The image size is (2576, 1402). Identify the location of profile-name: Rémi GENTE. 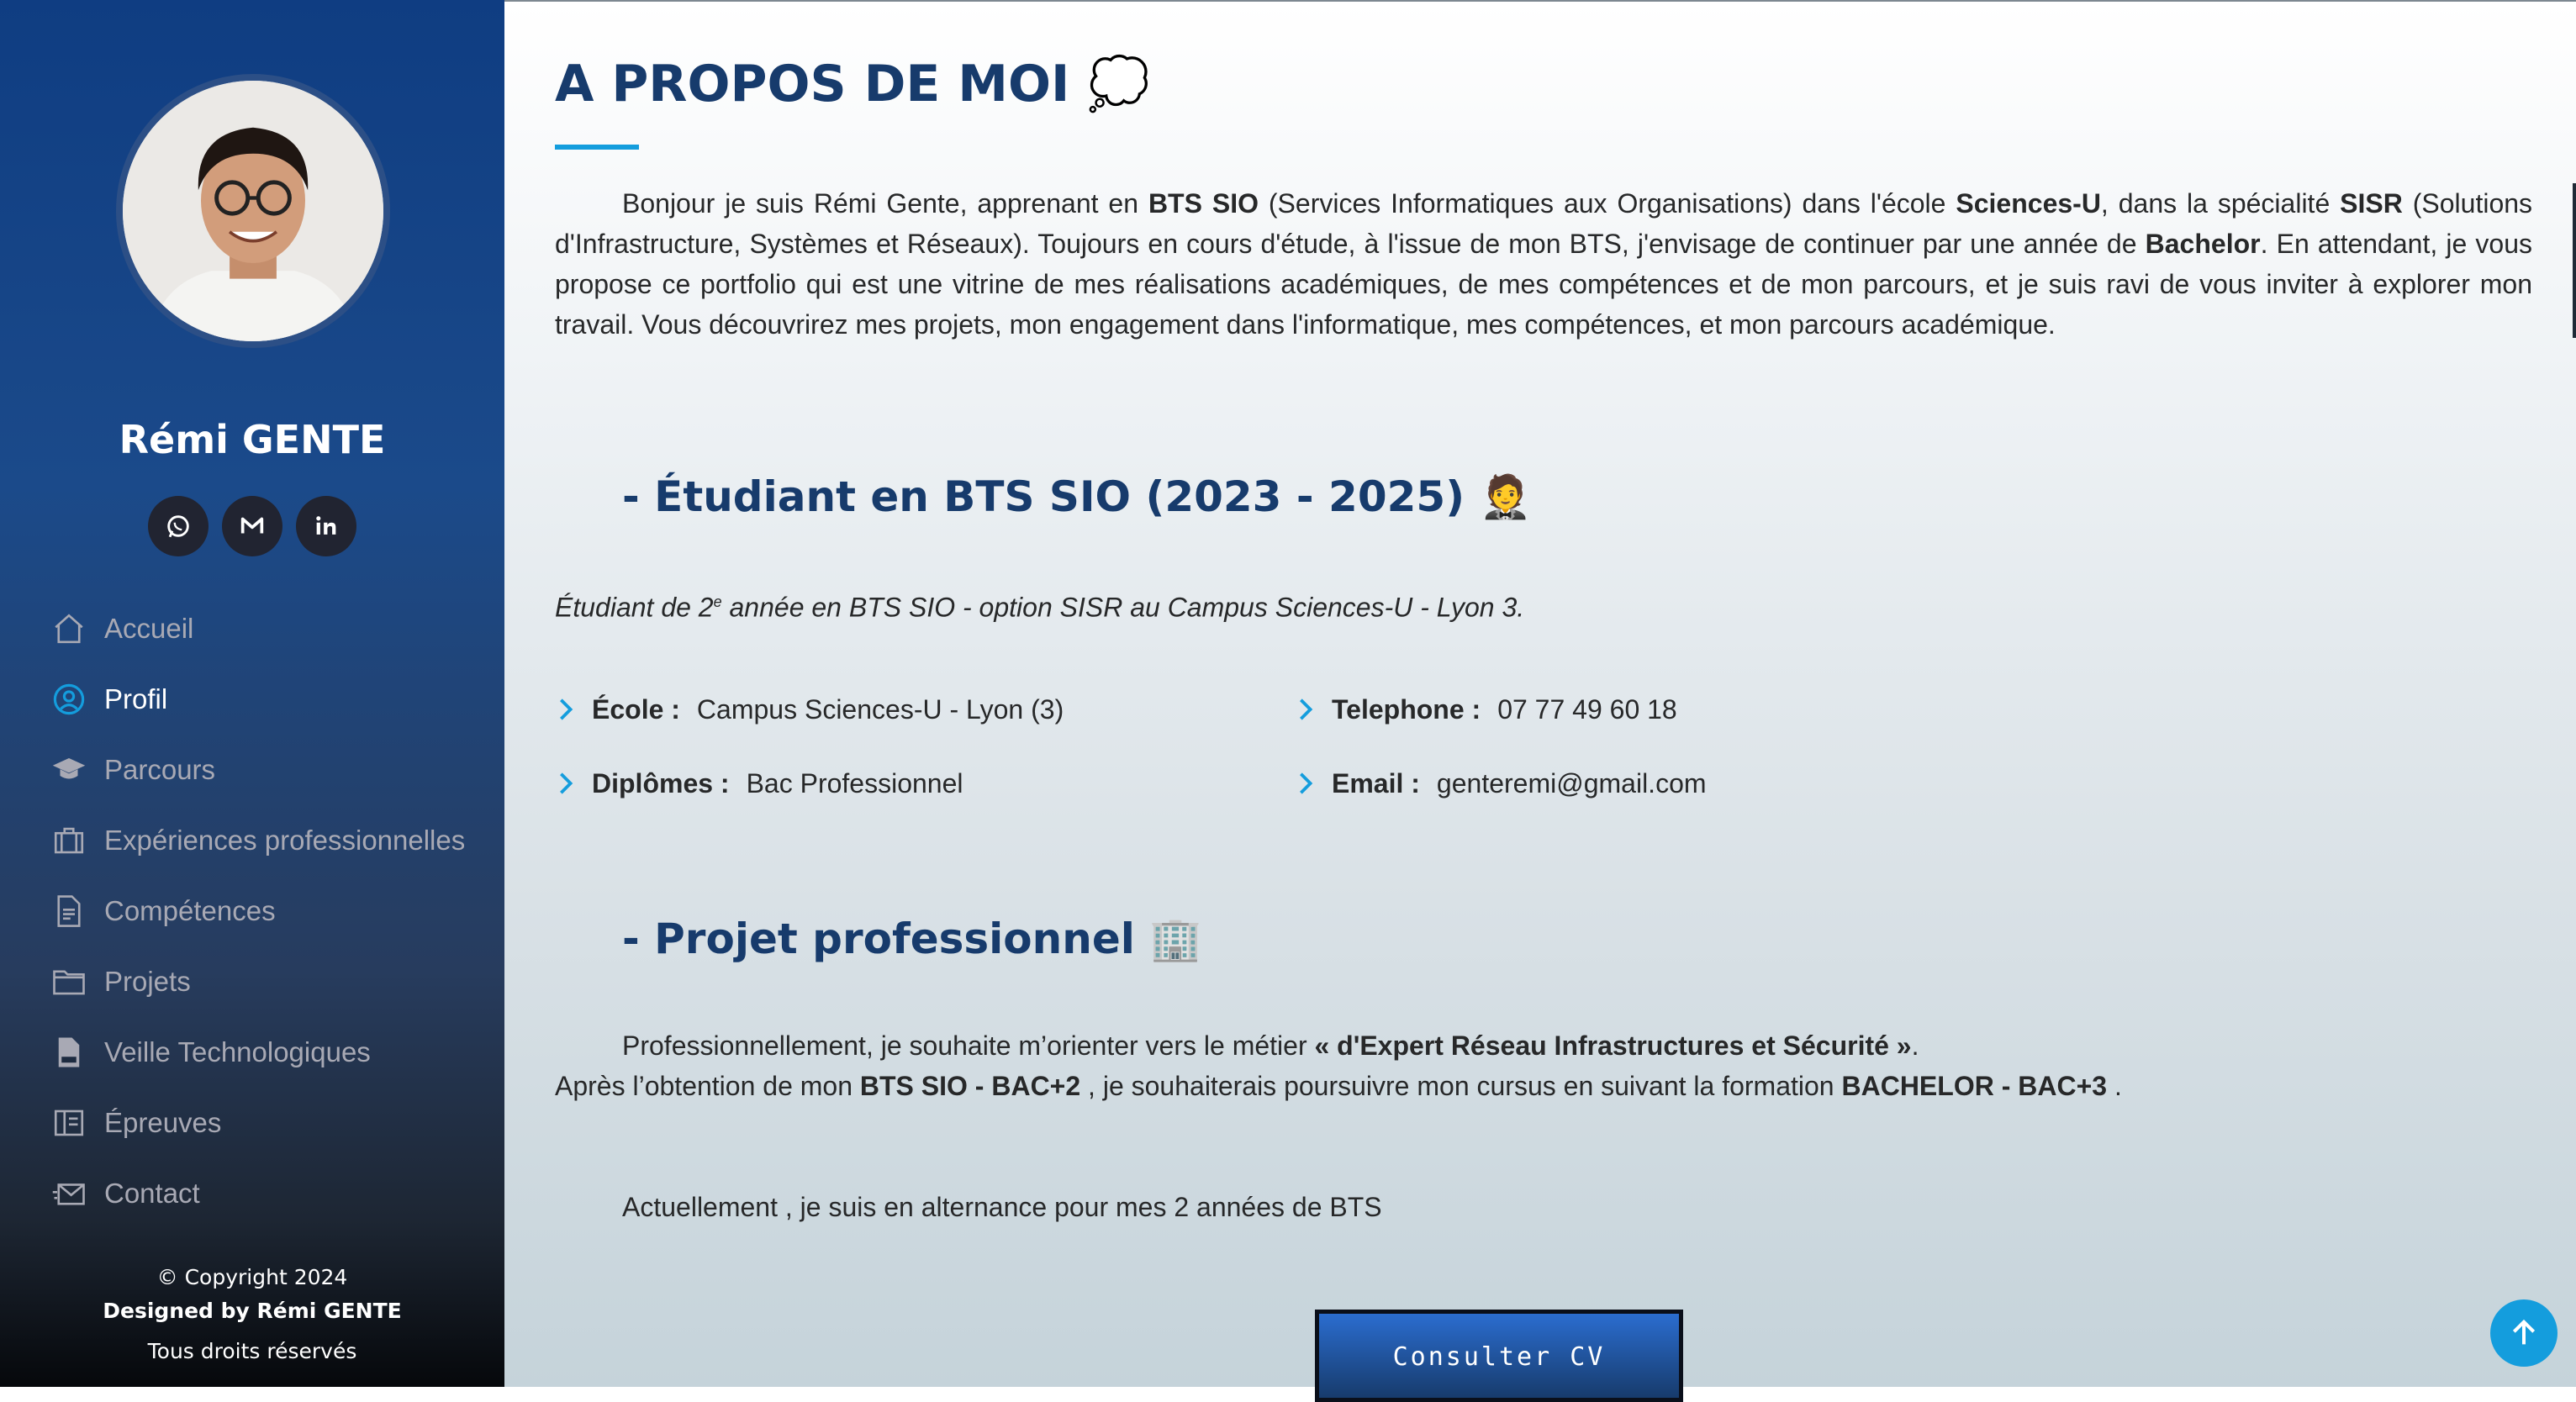
(252, 439).